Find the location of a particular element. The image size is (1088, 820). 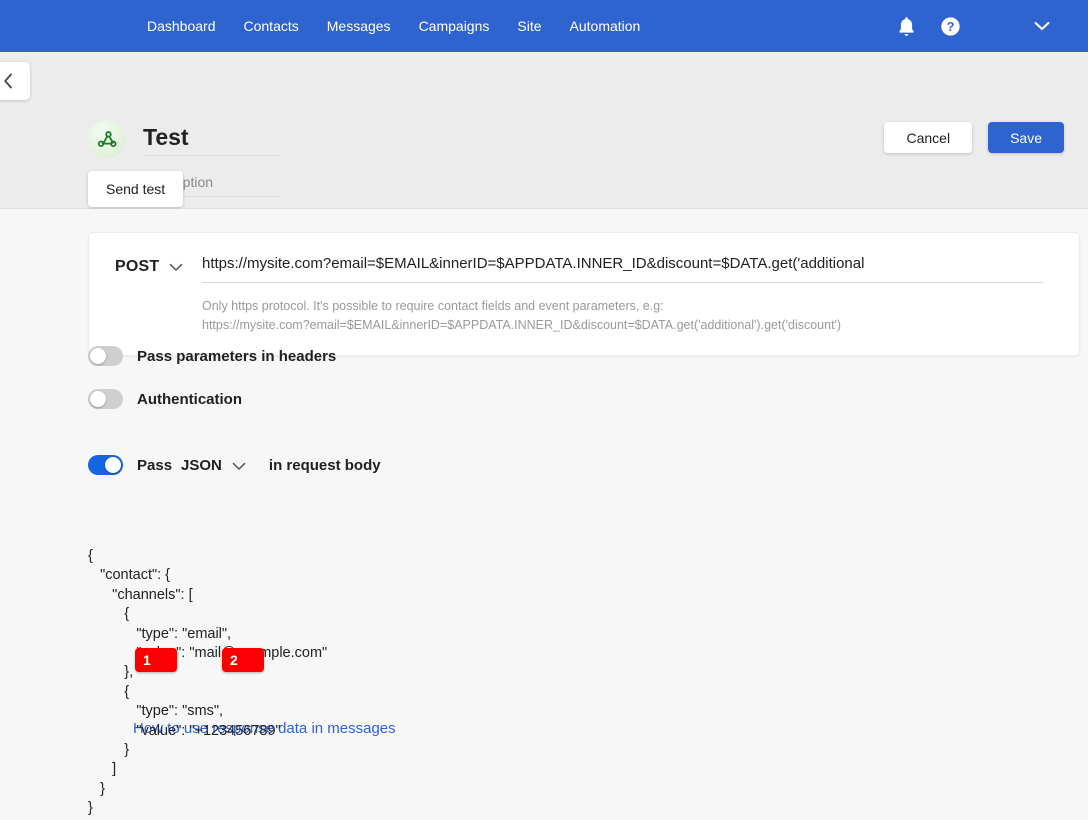

nav-item-campaigns: Campaigns is located at coordinates (454, 26).